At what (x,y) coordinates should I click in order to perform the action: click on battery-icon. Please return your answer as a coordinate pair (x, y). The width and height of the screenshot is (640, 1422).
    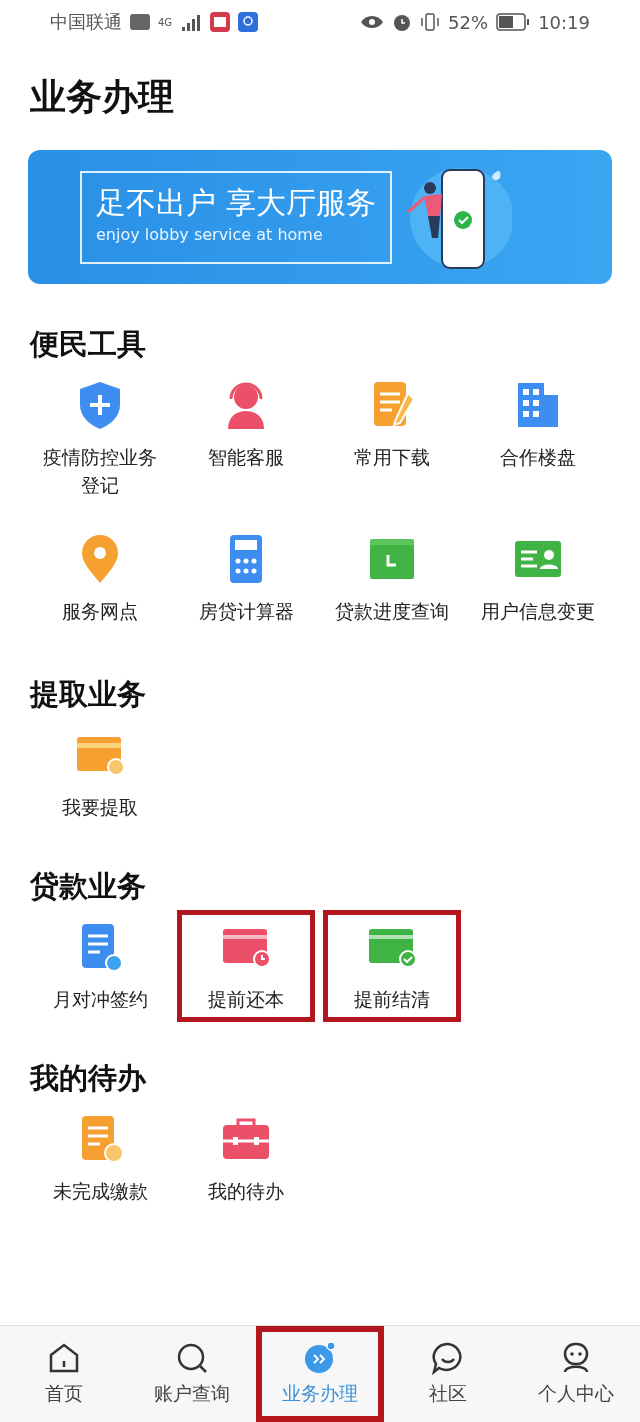
    Looking at the image, I should click on (513, 22).